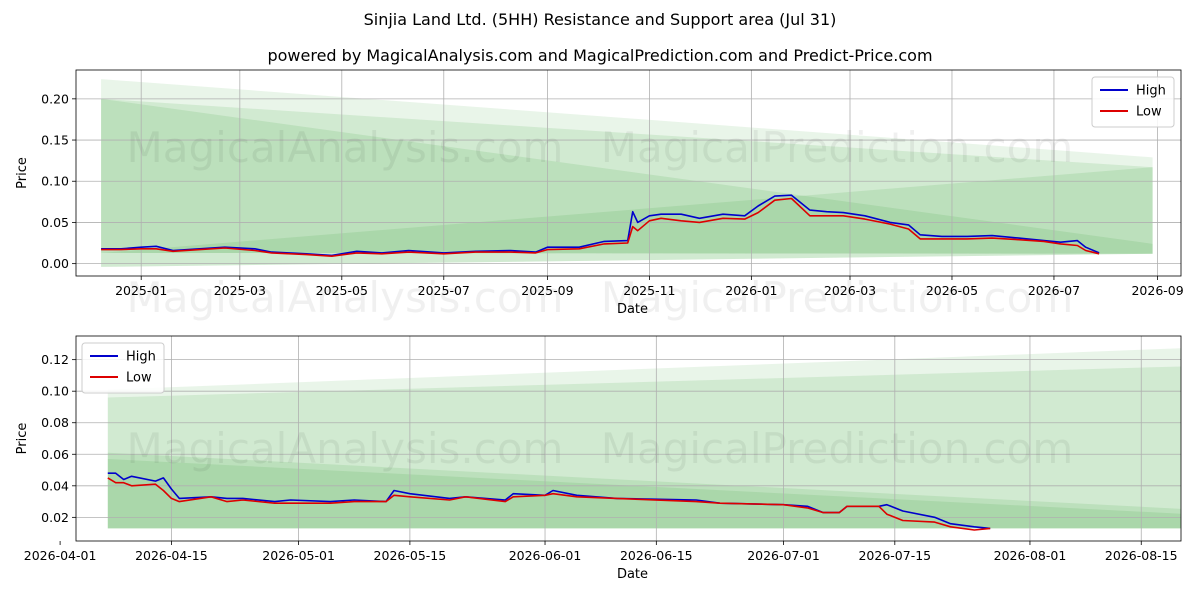 This screenshot has height=600, width=1200. I want to click on x-tick-label: 2026-08-01, so click(1030, 555).